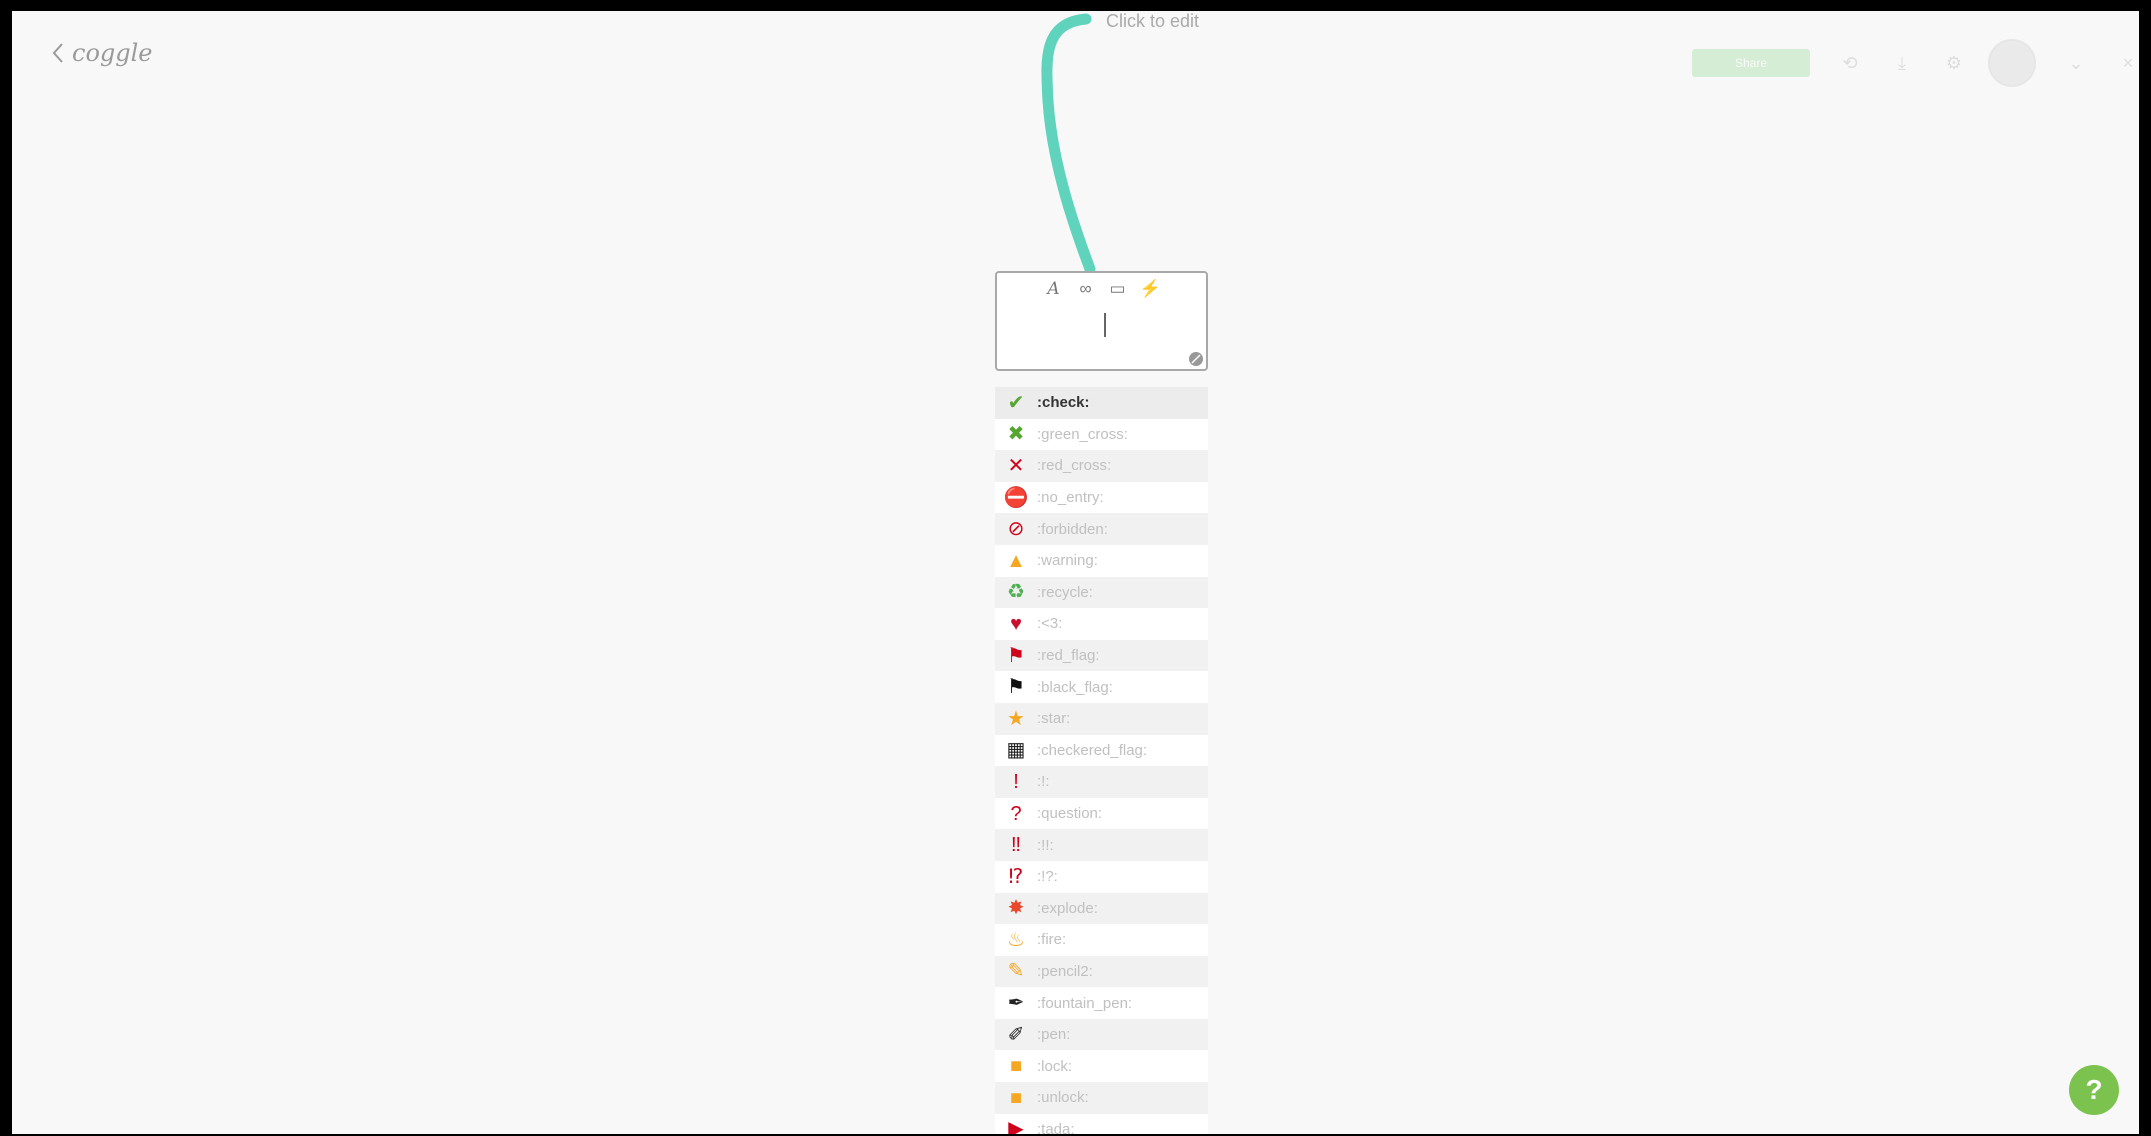 The width and height of the screenshot is (2151, 1136). I want to click on emoji-option: ▶ :tada:, so click(1101, 1123).